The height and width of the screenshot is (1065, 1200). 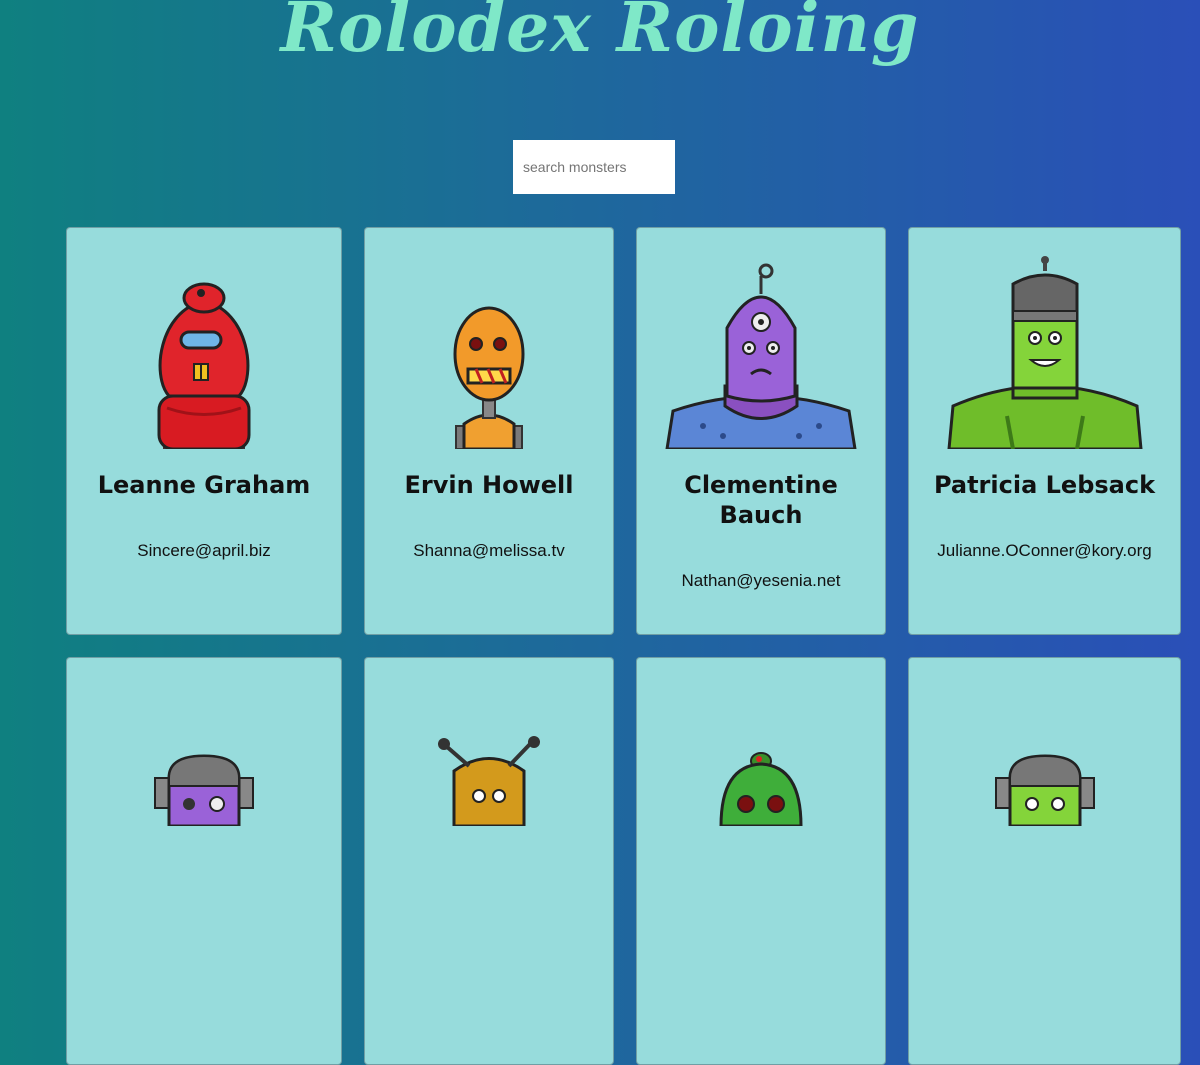 I want to click on search-input, so click(x=594, y=167).